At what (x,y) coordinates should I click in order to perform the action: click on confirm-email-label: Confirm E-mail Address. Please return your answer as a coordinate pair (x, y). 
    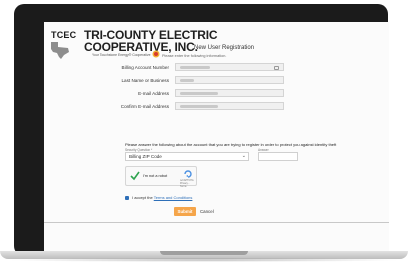
    Looking at the image, I should click on (144, 106).